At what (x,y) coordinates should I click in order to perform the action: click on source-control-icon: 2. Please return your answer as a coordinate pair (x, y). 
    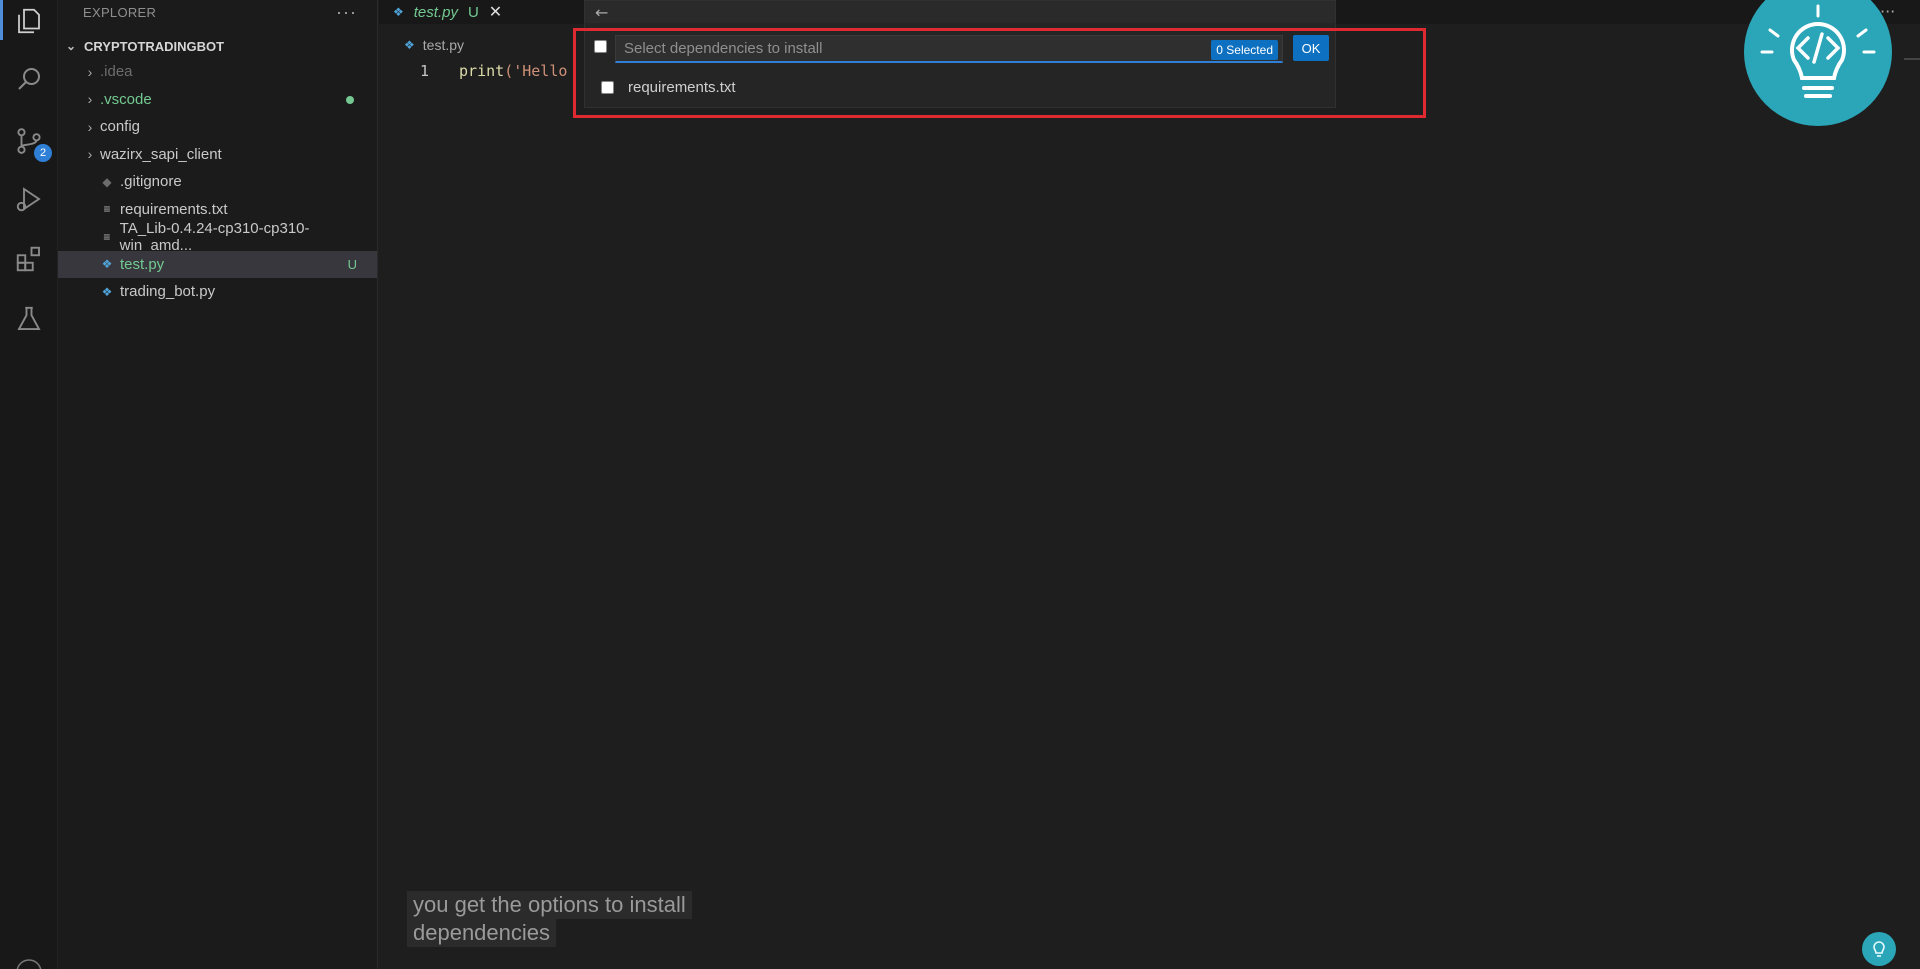
    Looking at the image, I should click on (32, 143).